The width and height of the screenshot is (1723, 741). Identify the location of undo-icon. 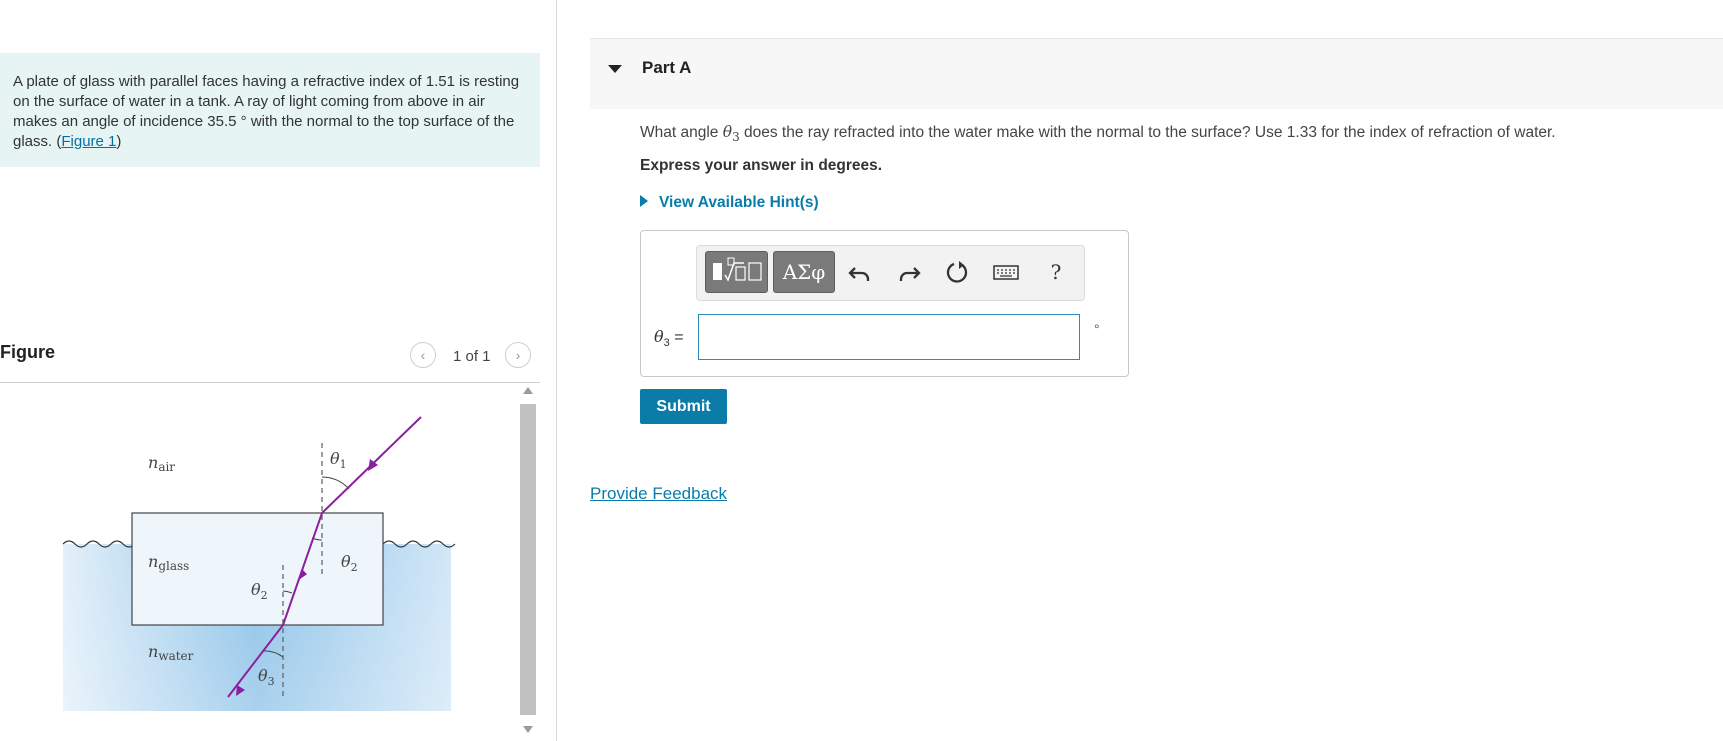
(861, 272).